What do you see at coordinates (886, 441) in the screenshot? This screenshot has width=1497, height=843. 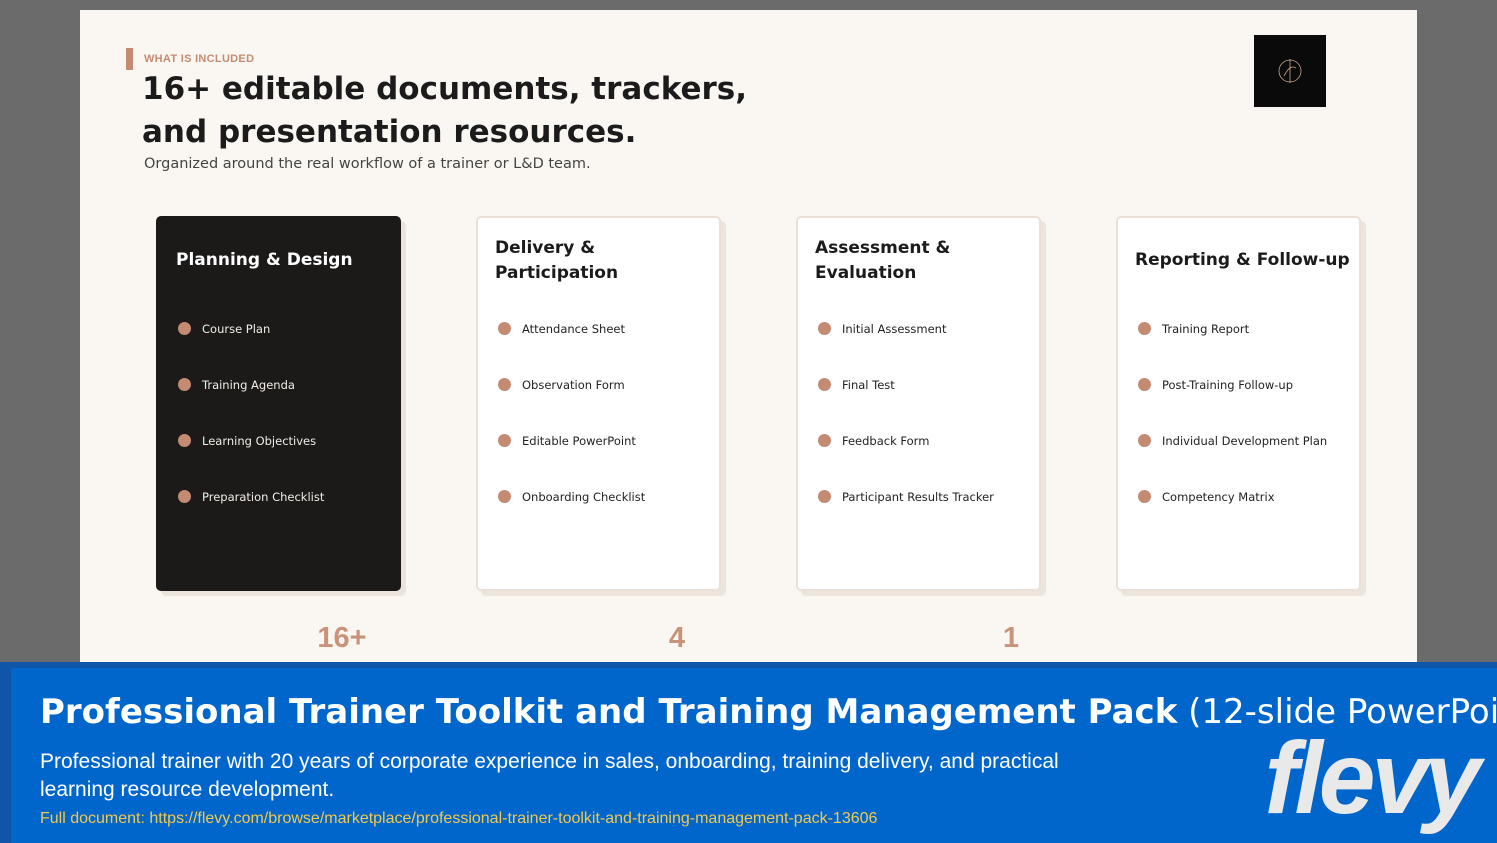 I see `list-item-label: Feedback Form` at bounding box center [886, 441].